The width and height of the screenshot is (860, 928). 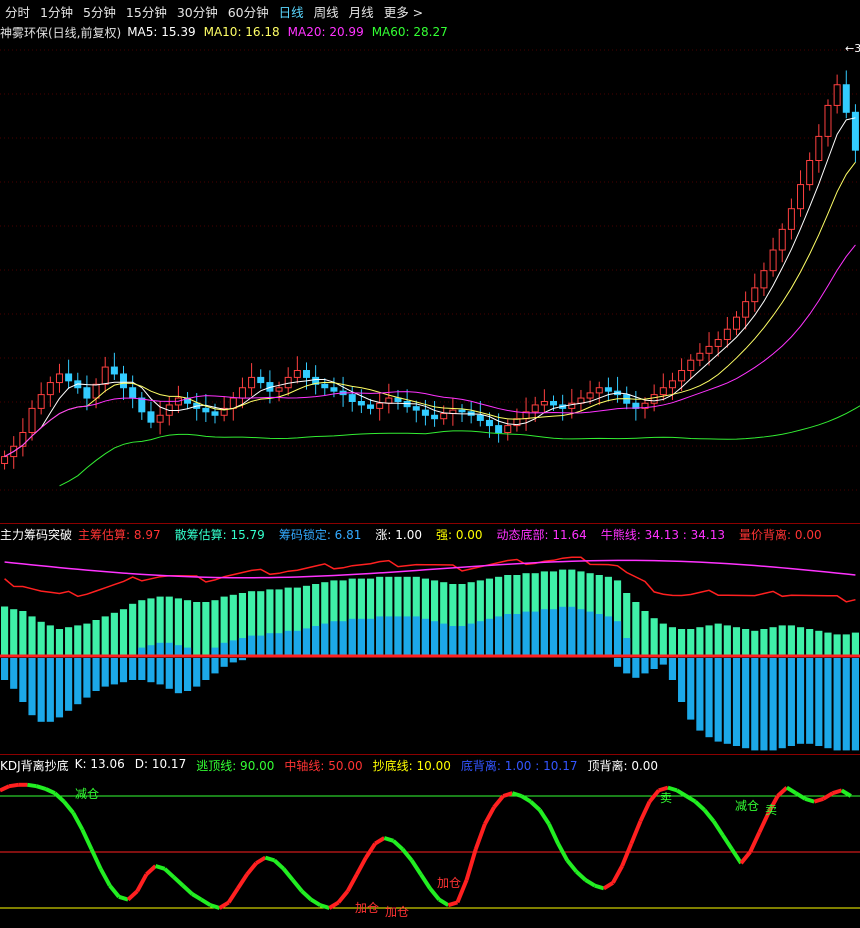 I want to click on chip-legend-item-7: 量价背离: 0.00, so click(x=780, y=534).